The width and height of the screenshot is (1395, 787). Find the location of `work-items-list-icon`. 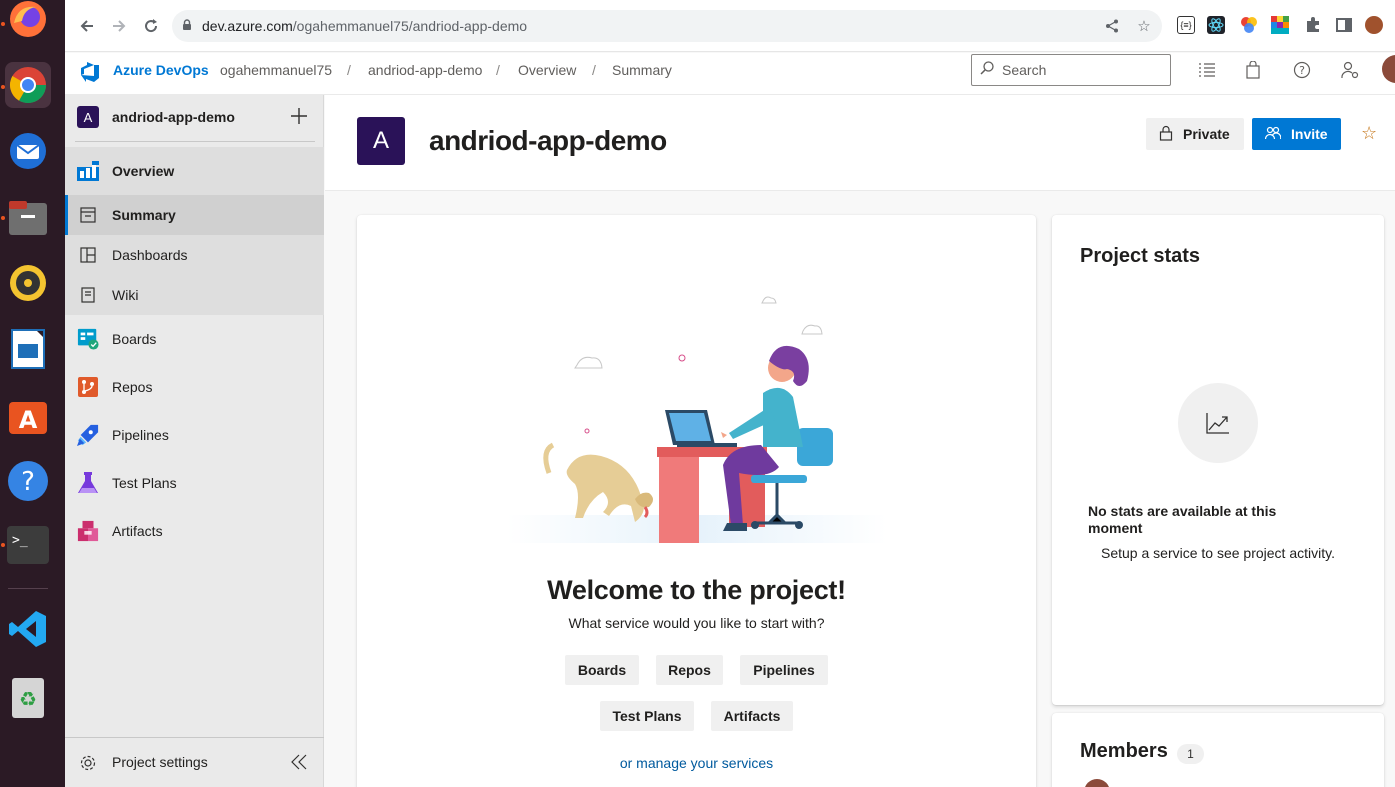

work-items-list-icon is located at coordinates (1207, 70).